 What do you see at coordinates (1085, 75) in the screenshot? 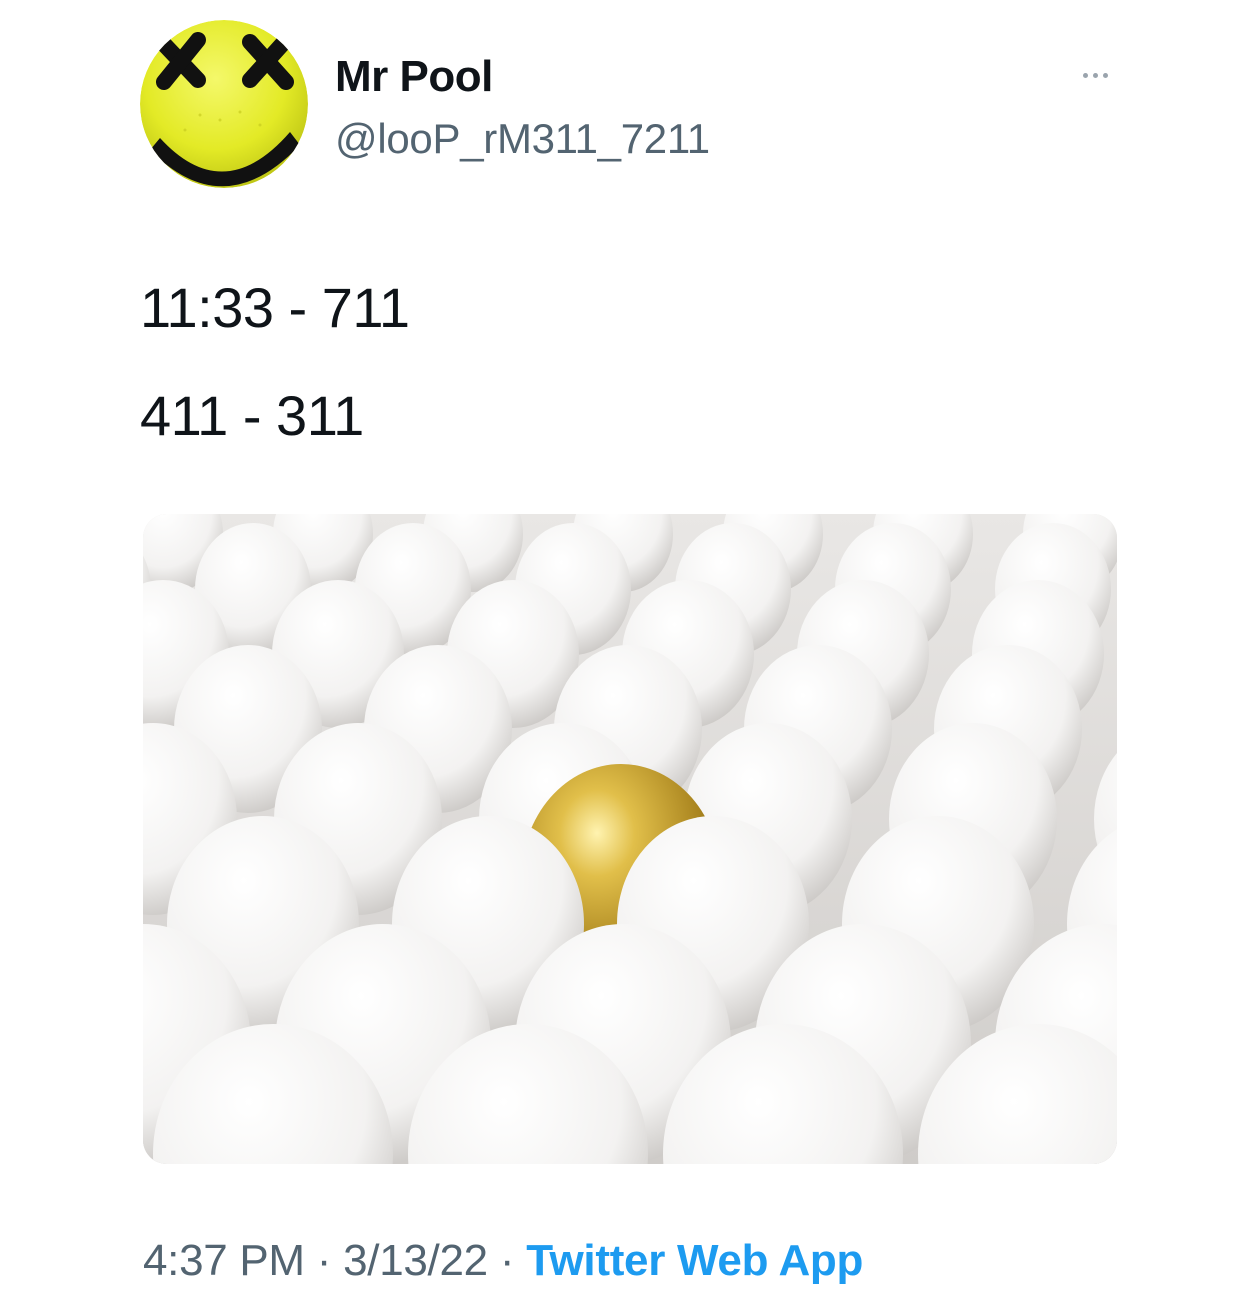
I see `more-dots-icon` at bounding box center [1085, 75].